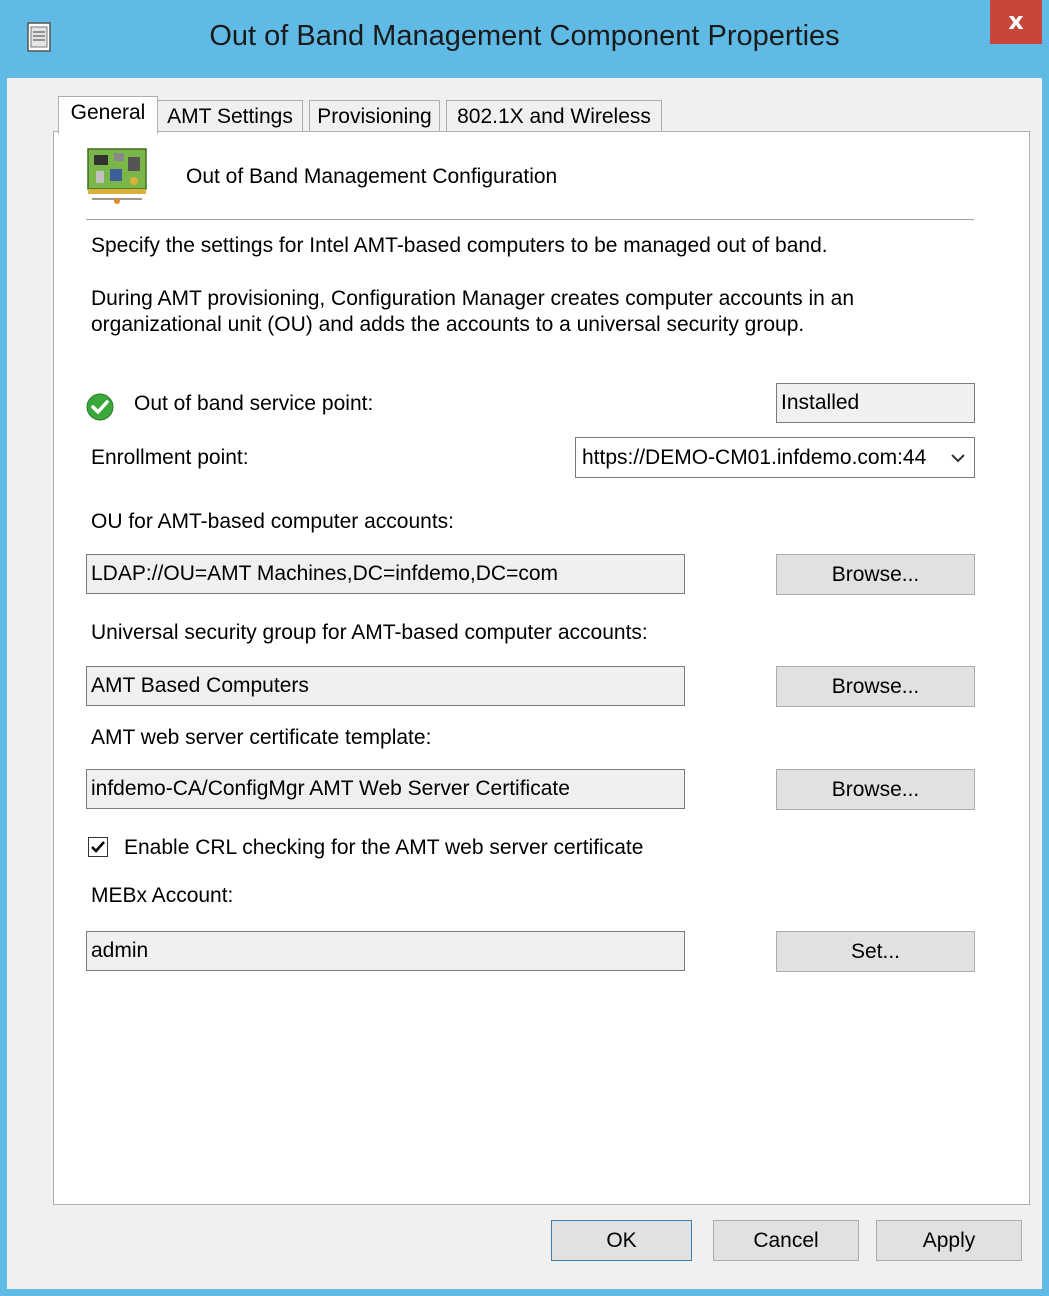 Image resolution: width=1049 pixels, height=1296 pixels. I want to click on chevron-down-icon, so click(958, 458).